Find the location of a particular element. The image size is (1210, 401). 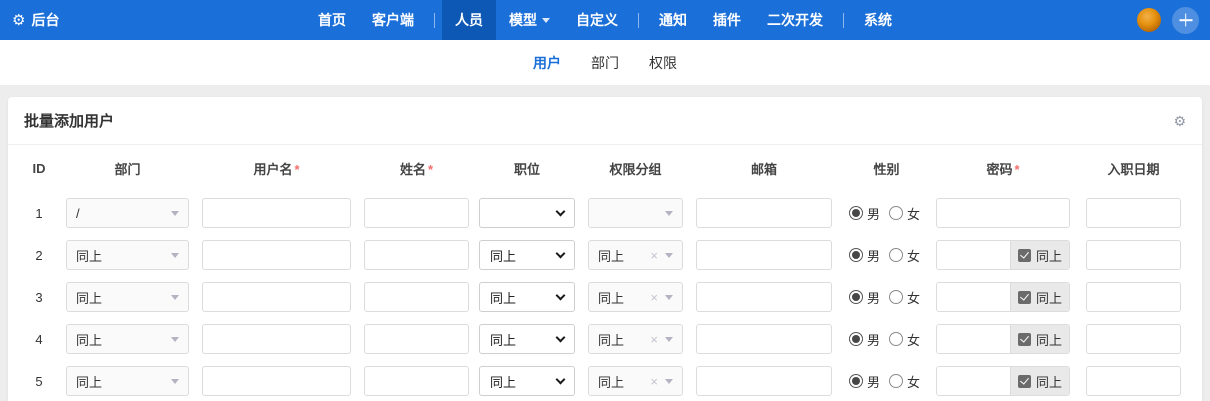

permission-group-select is located at coordinates (635, 213).